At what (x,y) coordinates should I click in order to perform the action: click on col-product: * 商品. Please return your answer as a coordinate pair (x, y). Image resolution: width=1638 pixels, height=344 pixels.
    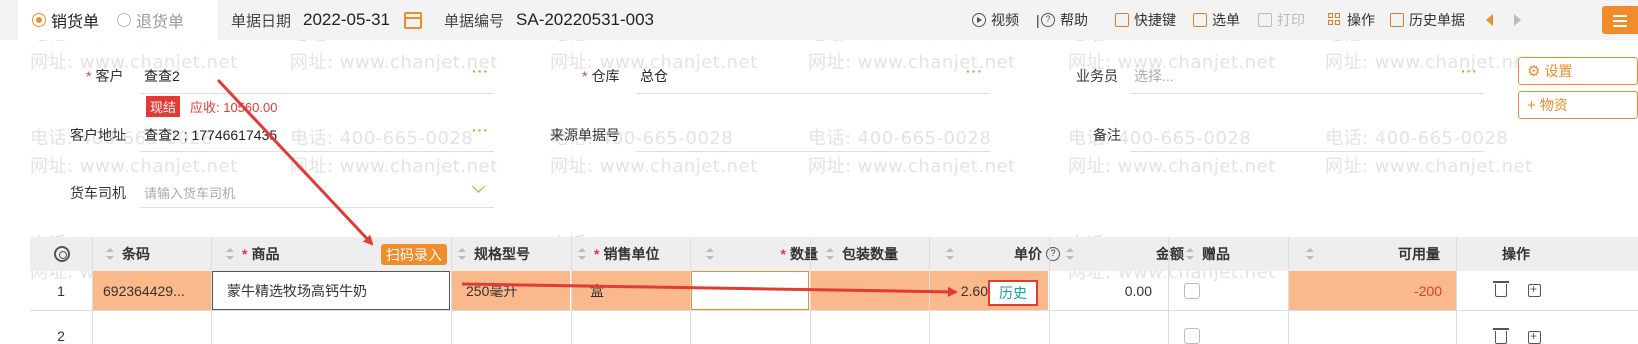
    Looking at the image, I should click on (252, 254).